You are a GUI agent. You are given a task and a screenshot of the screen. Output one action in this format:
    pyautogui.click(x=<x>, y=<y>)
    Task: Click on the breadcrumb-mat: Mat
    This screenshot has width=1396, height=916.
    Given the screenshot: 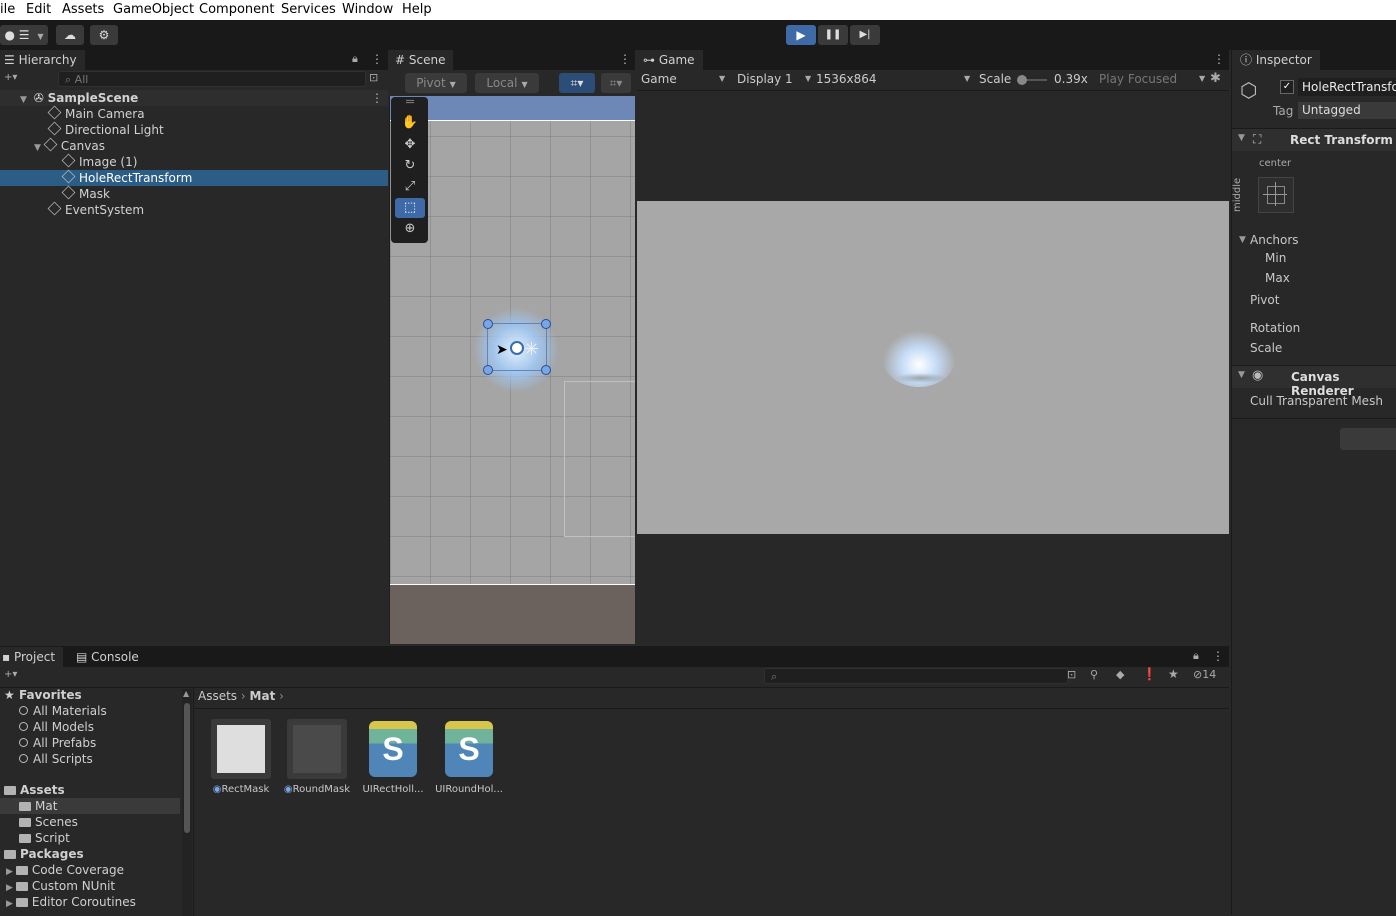 What is the action you would take?
    pyautogui.click(x=263, y=696)
    